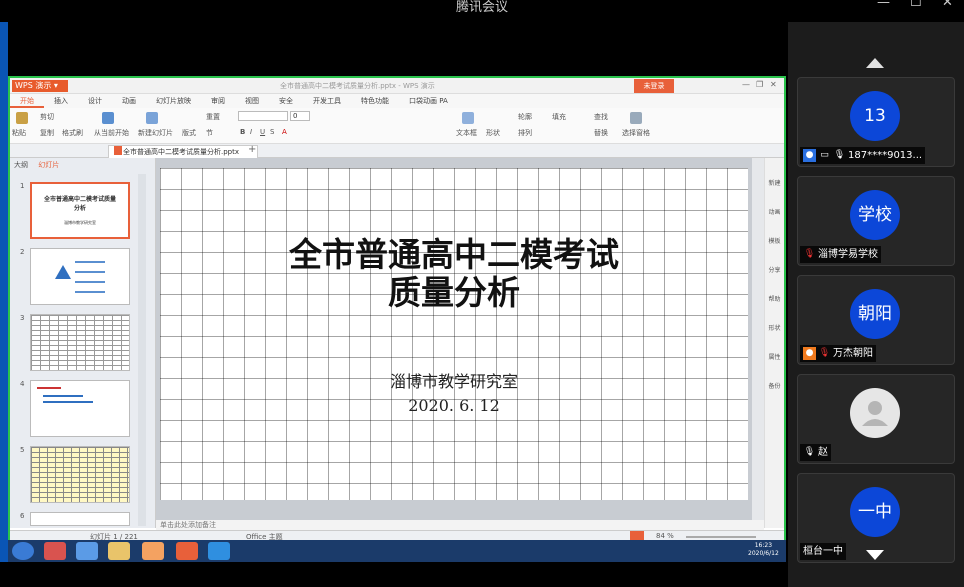 The image size is (964, 587). What do you see at coordinates (559, 117) in the screenshot?
I see `fill-button: 填充` at bounding box center [559, 117].